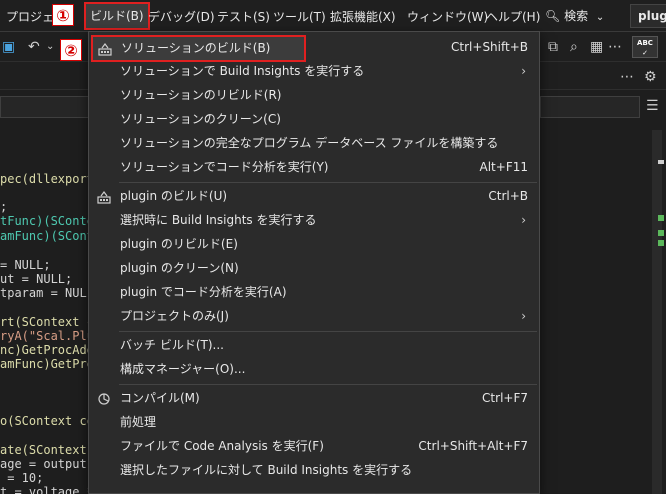 The image size is (666, 494). I want to click on menu-item-rebuild-solution: ソリューションのリビルド(R), so click(314, 95).